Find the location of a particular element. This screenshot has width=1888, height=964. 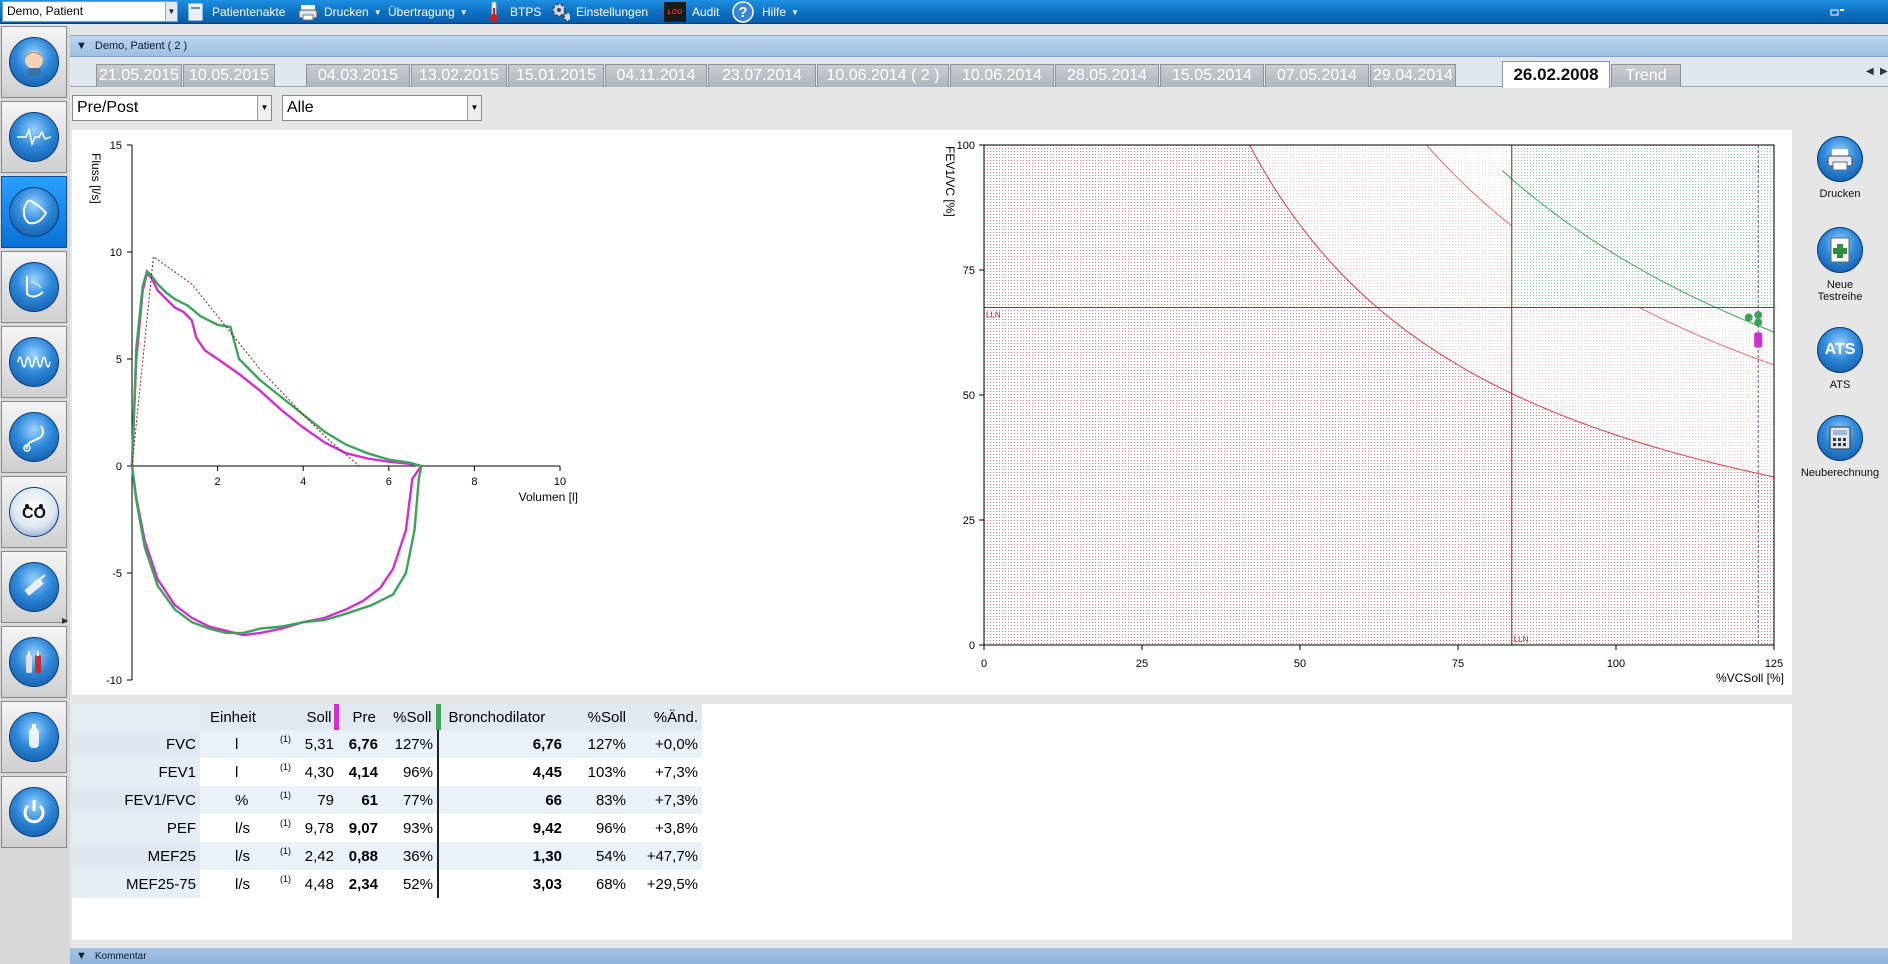

patient-header-strip: ▼ Demo, Patient ( 2 ) is located at coordinates (979, 46).